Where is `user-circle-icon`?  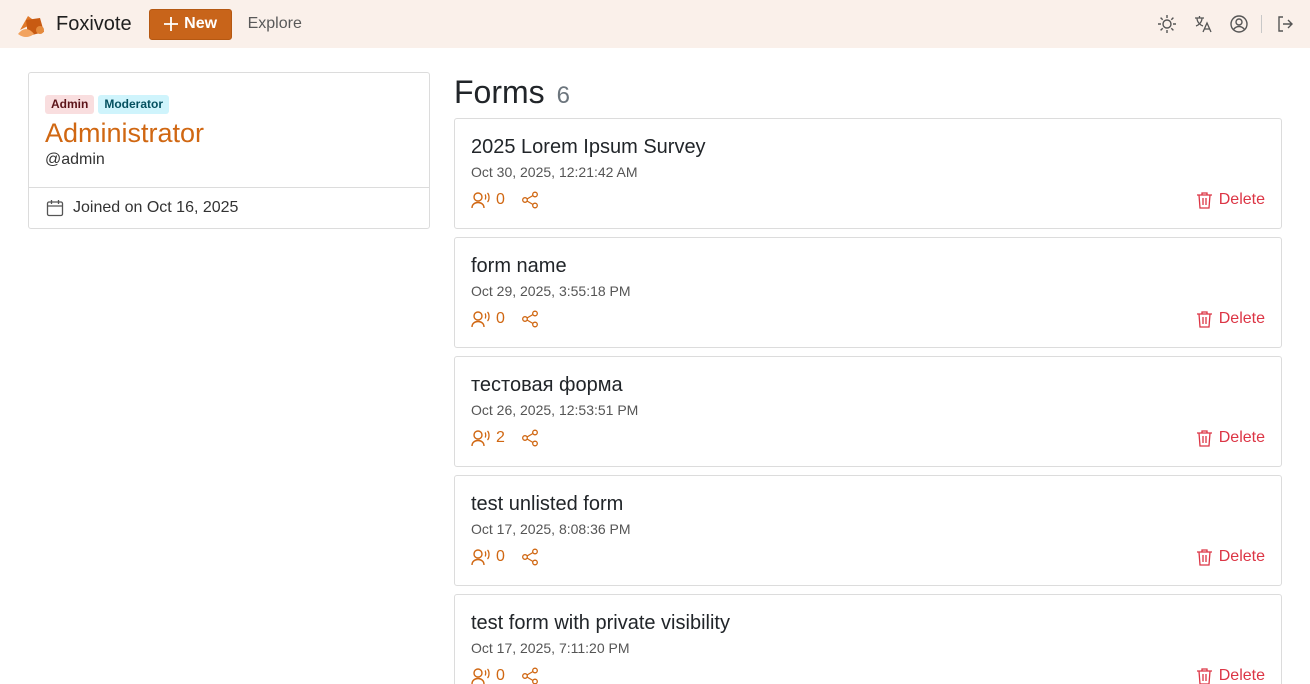 user-circle-icon is located at coordinates (1239, 24).